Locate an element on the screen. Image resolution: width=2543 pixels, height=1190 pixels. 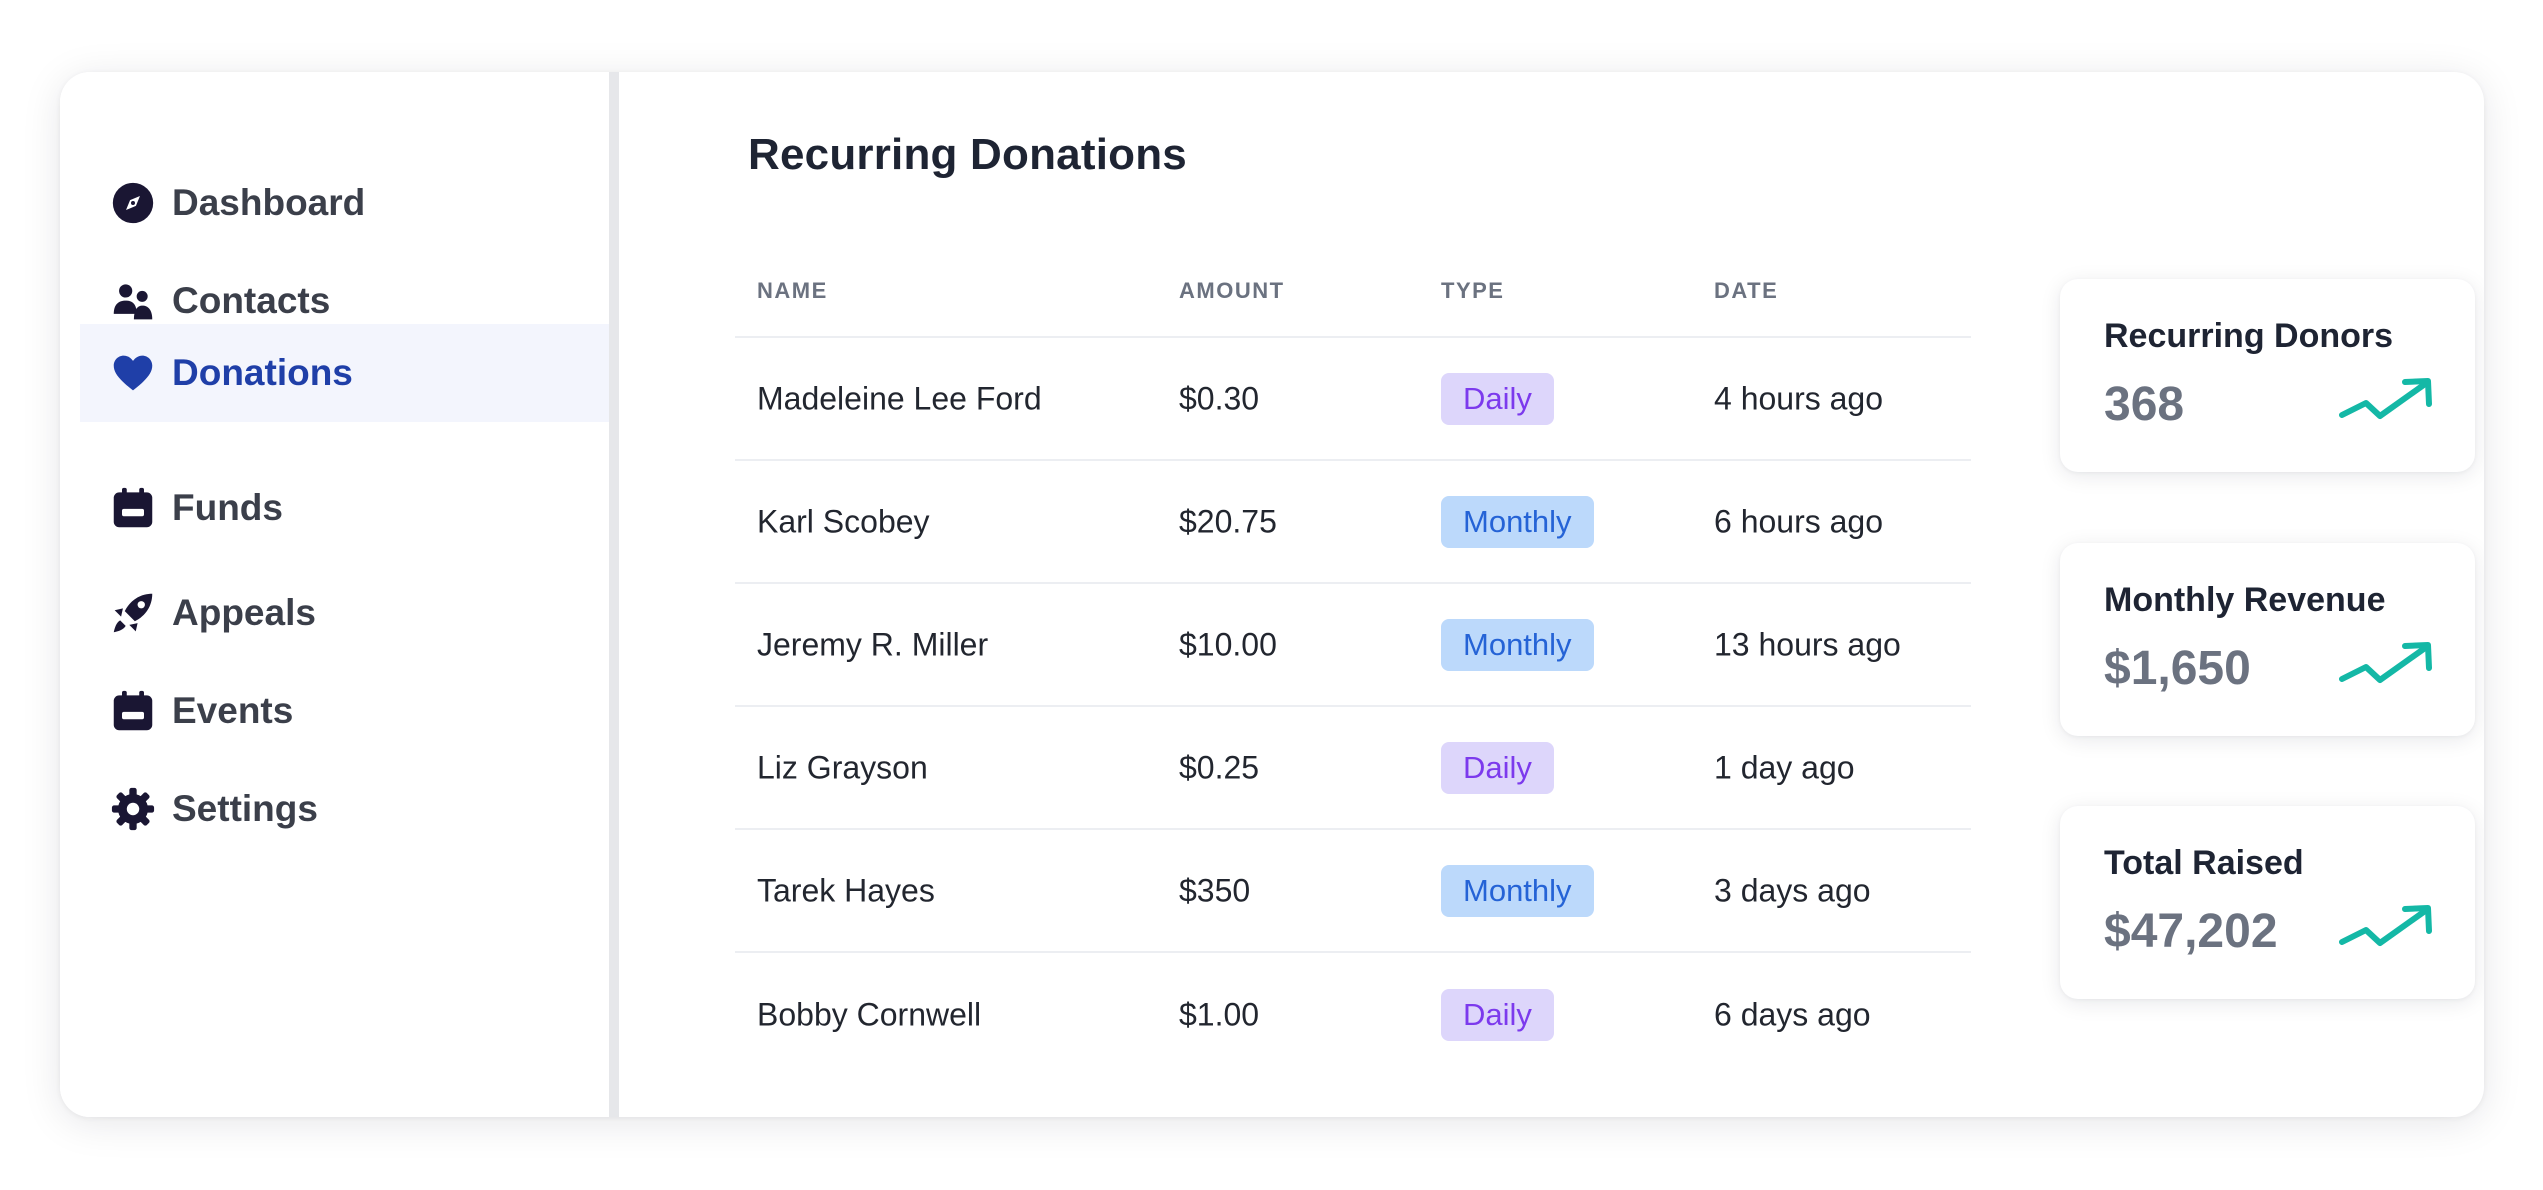
stat-card-total-raised: Total Raised $47,202 is located at coordinates (2267, 902).